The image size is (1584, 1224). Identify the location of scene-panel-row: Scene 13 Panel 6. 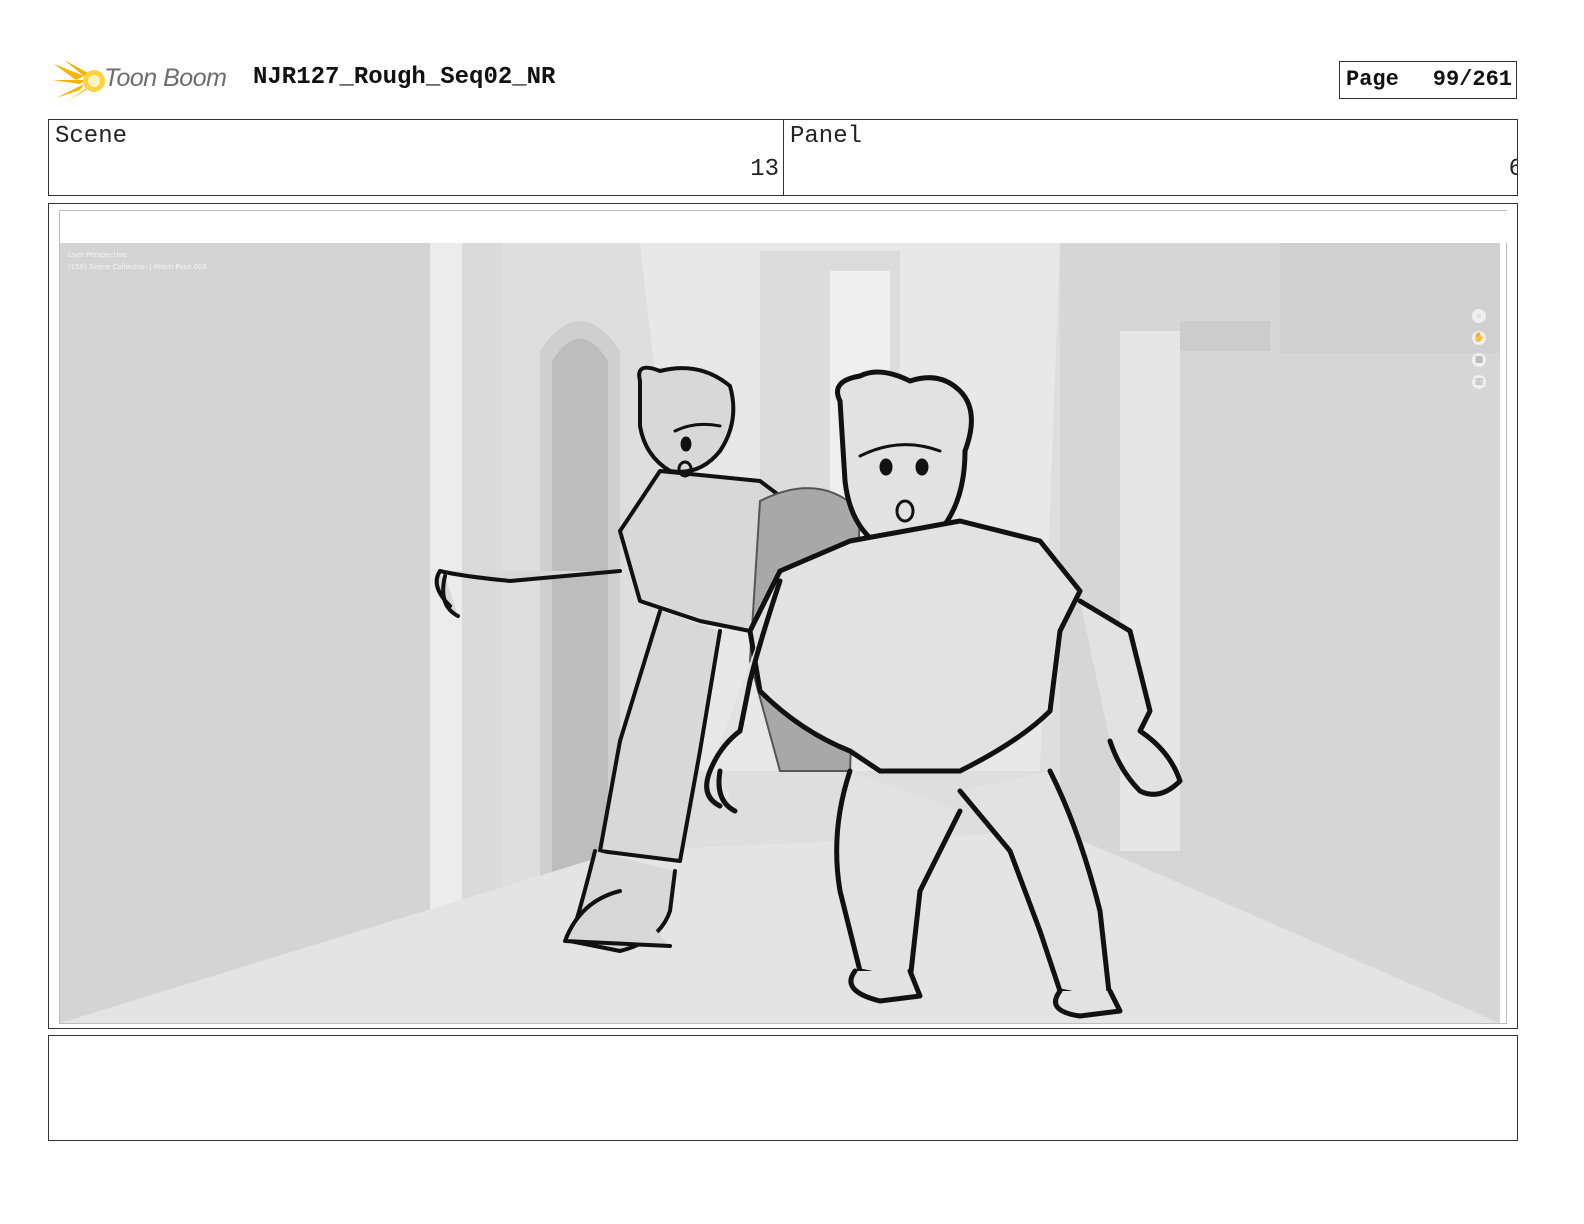
(783, 157).